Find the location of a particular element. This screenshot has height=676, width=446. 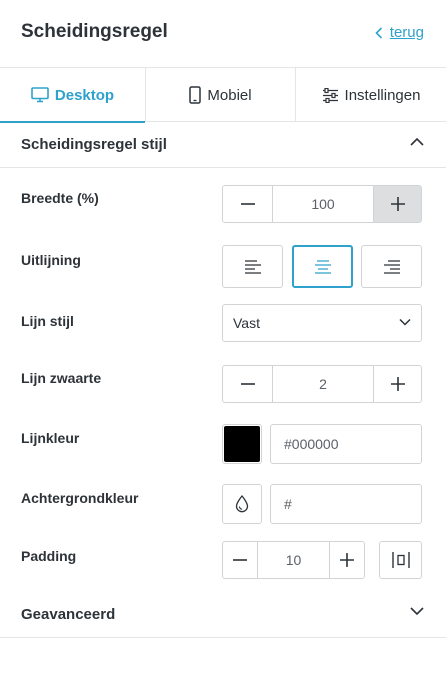

padding-link-button is located at coordinates (400, 560).